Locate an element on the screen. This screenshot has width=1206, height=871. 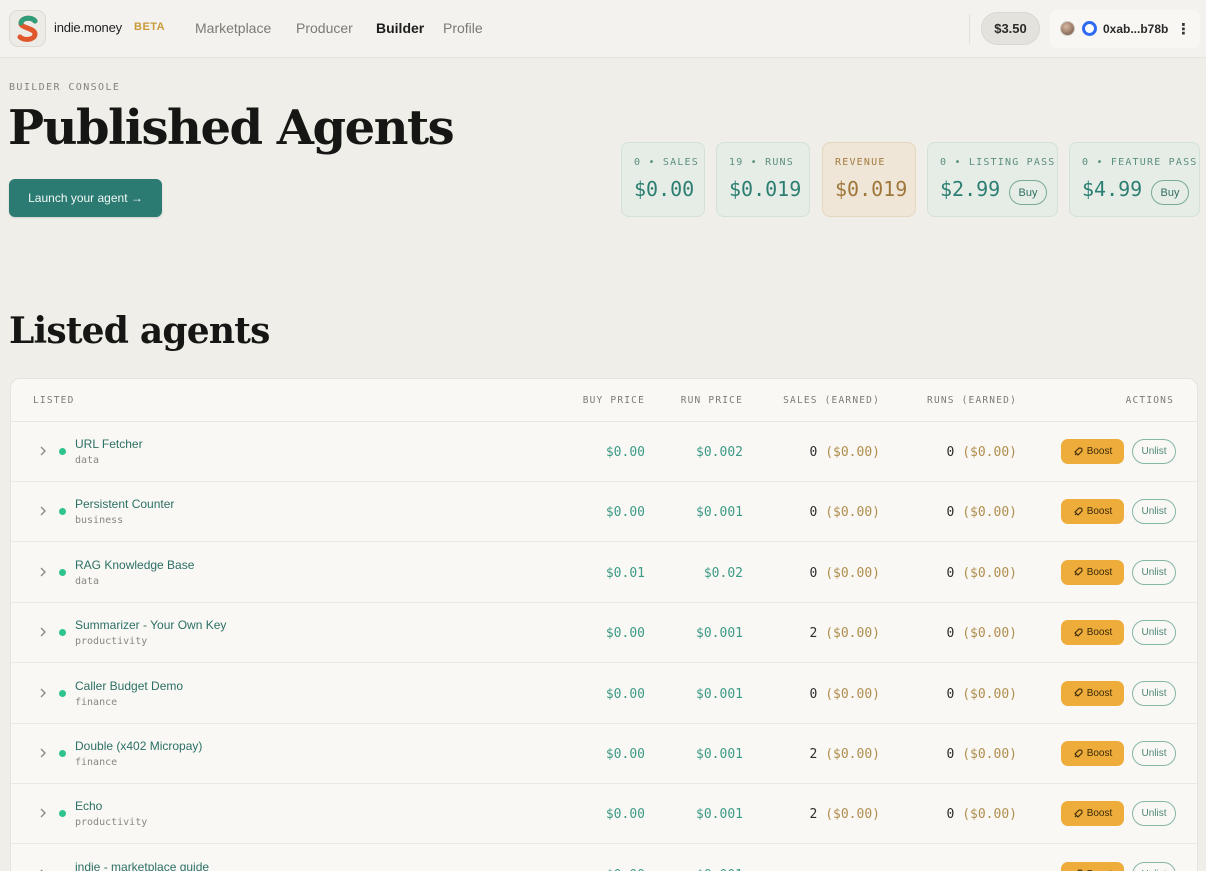
logo is located at coordinates (27, 28).